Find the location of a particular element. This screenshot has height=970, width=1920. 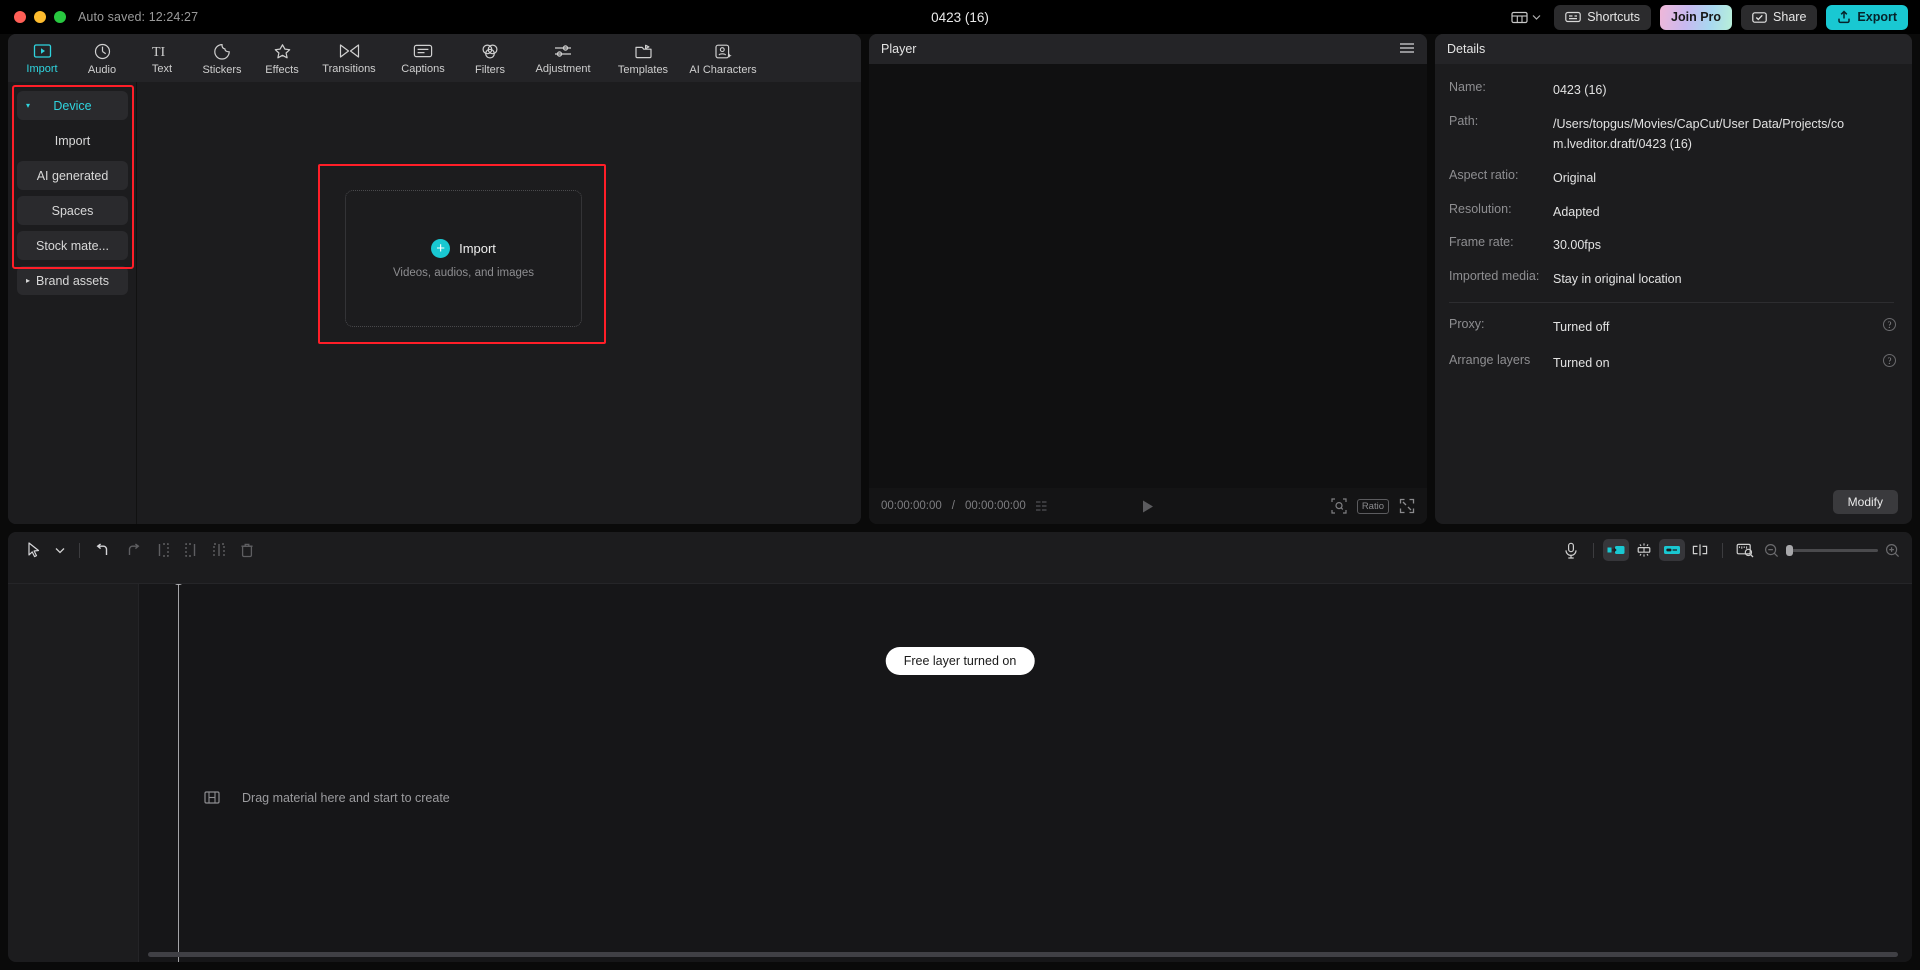

detail-row-proxy: Proxy: Turned off ? is located at coordinates (1672, 327).